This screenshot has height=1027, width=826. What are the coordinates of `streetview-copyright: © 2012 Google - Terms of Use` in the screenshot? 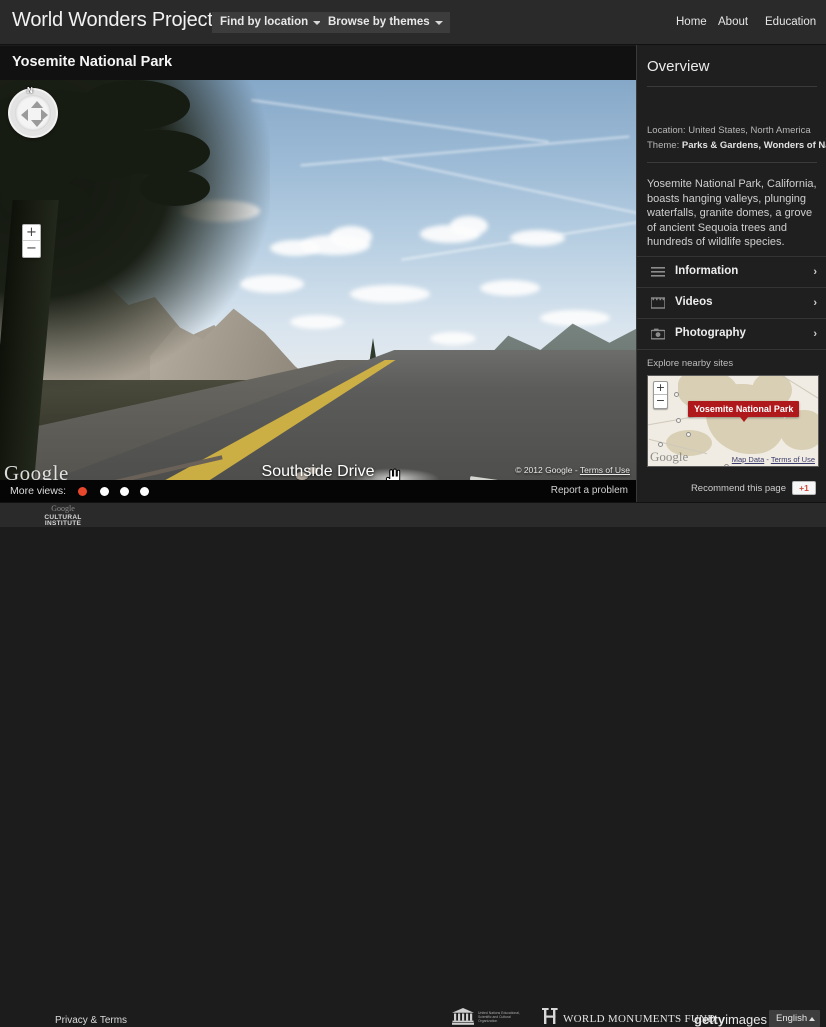 It's located at (572, 470).